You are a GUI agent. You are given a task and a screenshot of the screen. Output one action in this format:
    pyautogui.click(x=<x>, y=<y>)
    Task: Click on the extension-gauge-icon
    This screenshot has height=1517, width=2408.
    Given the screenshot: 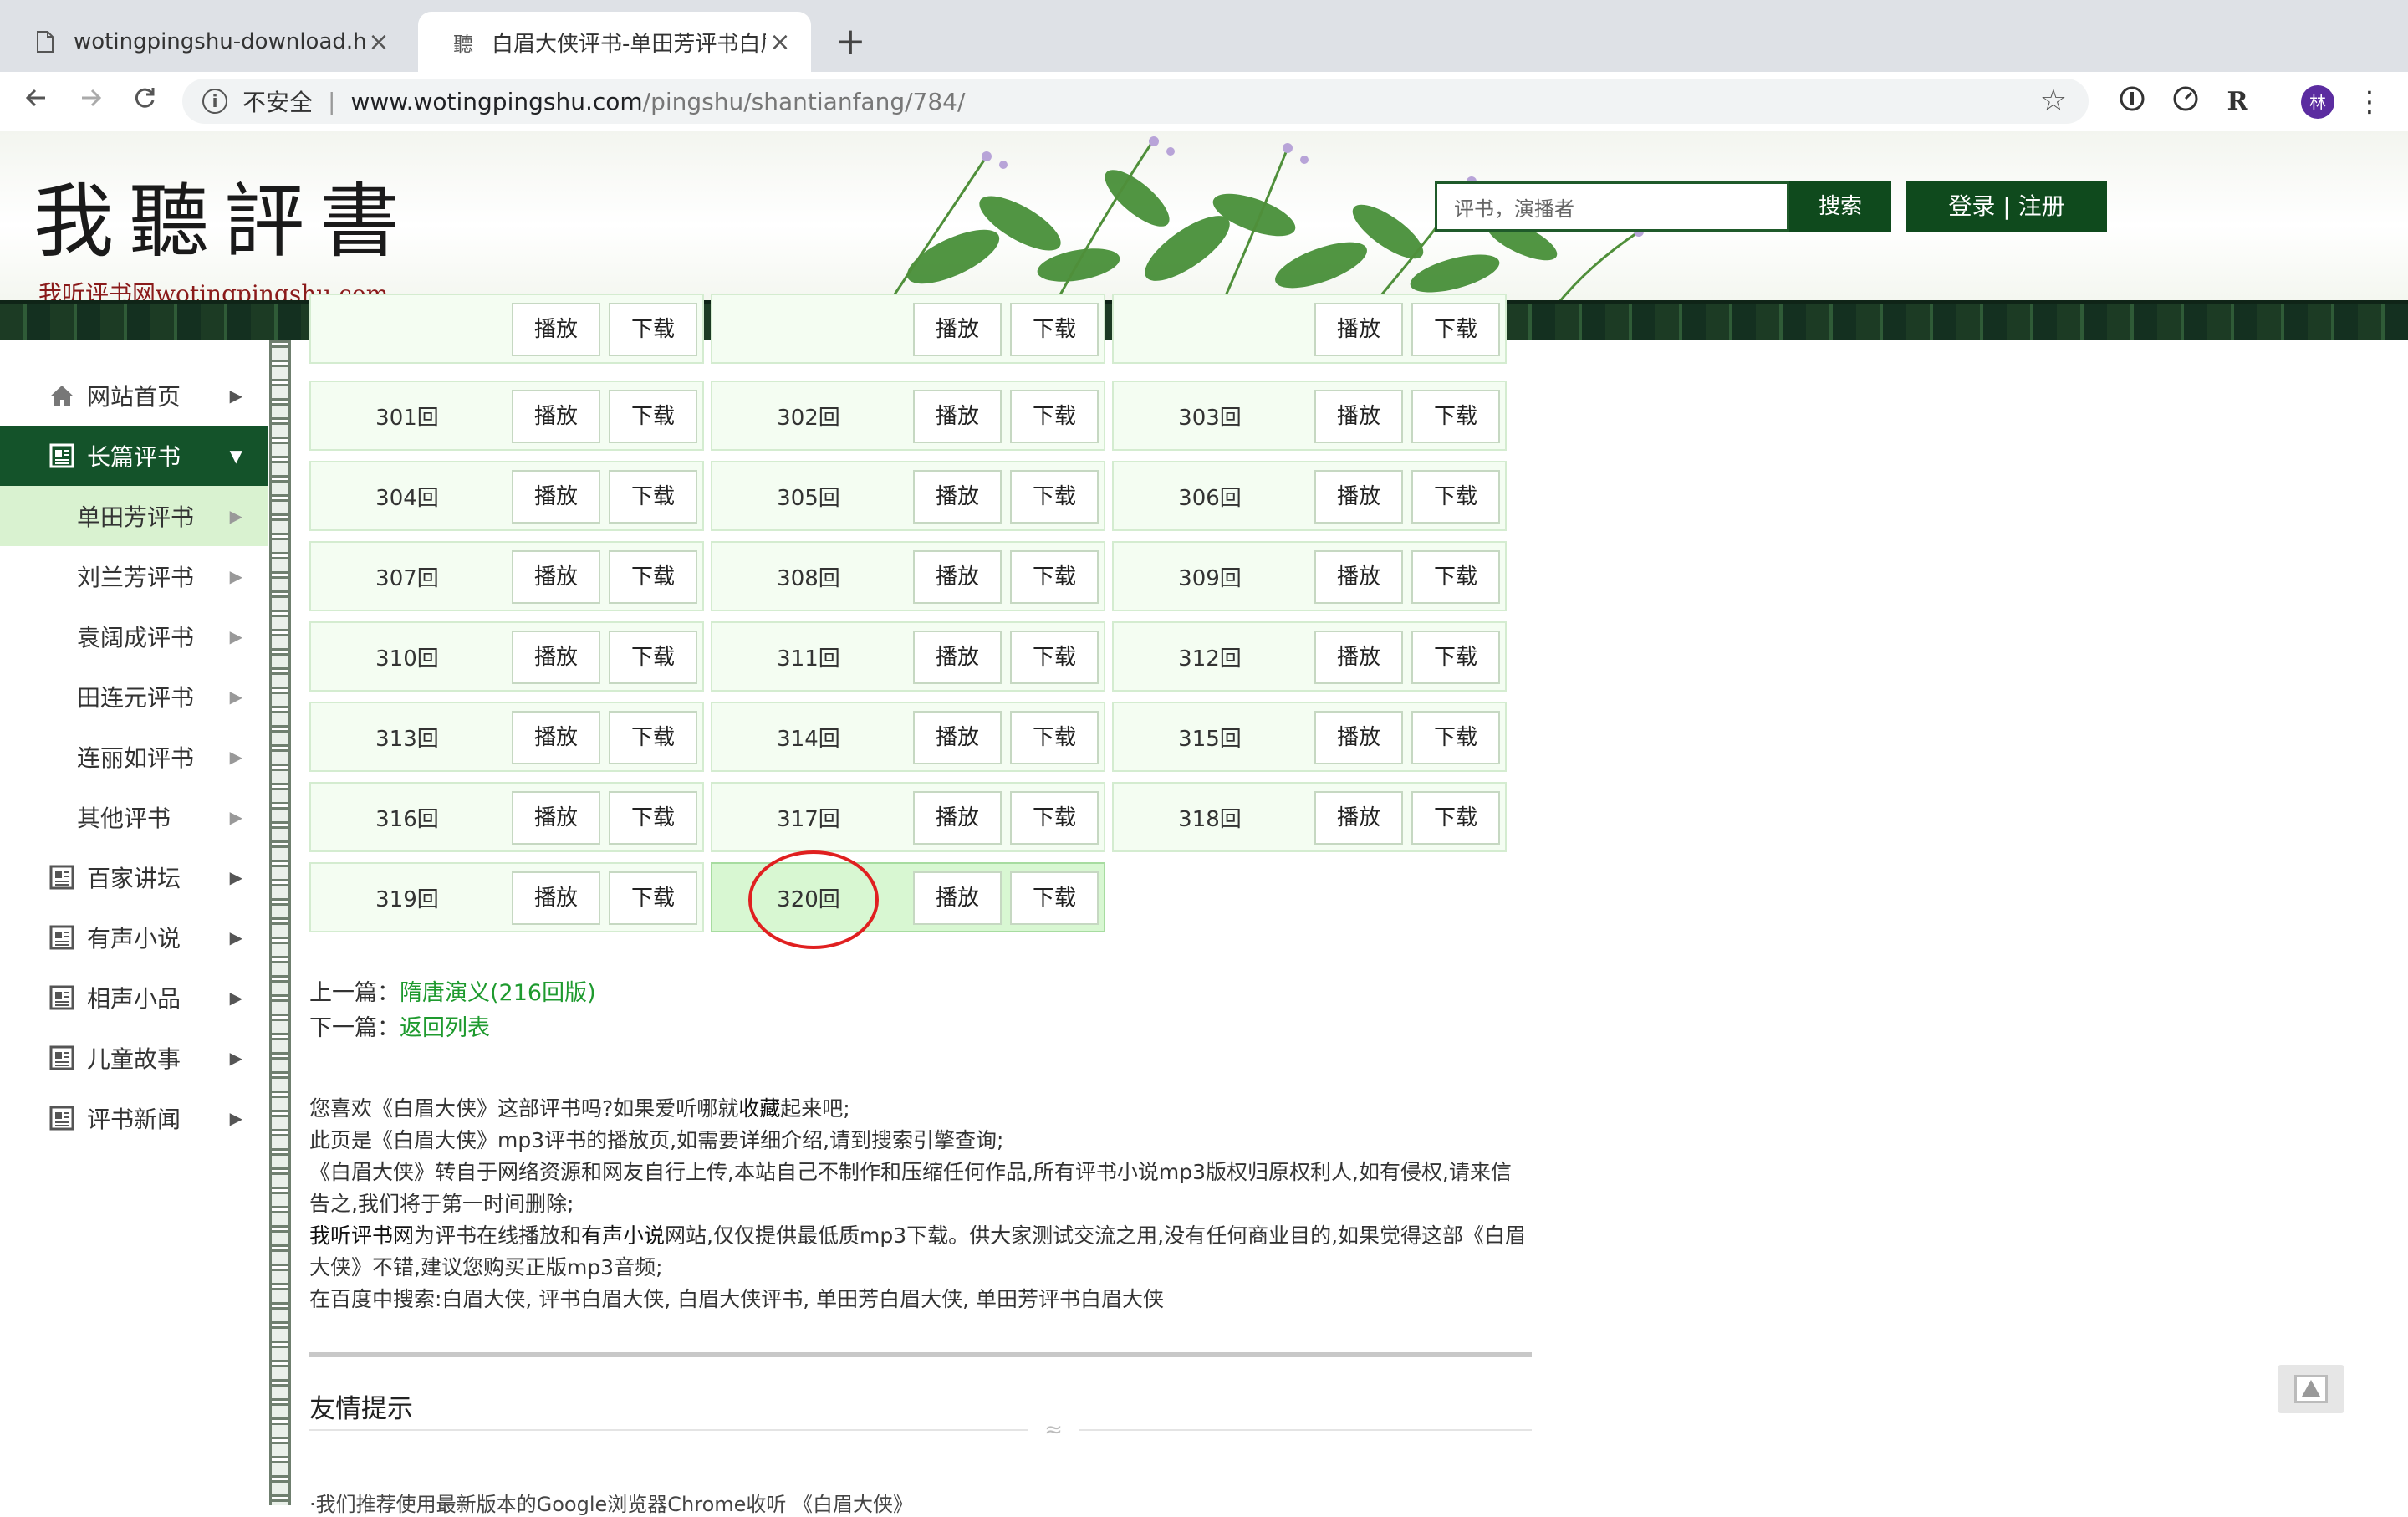 What is the action you would take?
    pyautogui.click(x=2185, y=102)
    